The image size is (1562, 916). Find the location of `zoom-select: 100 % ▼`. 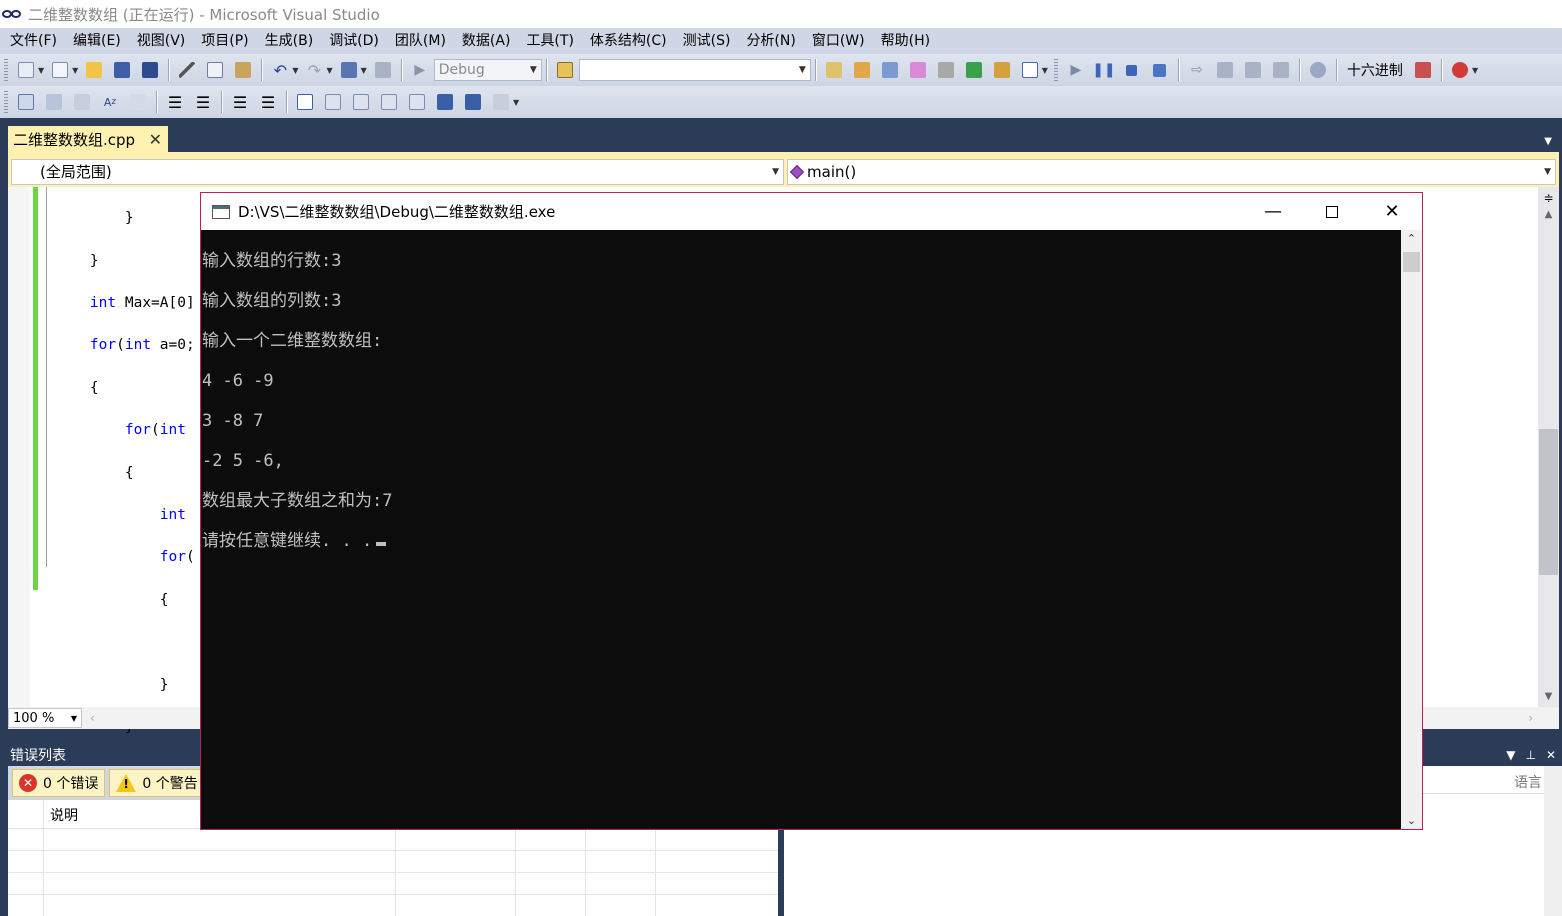

zoom-select: 100 % ▼ is located at coordinates (45, 718).